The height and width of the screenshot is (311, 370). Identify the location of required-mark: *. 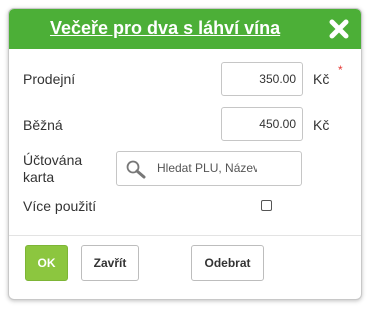
(340, 70).